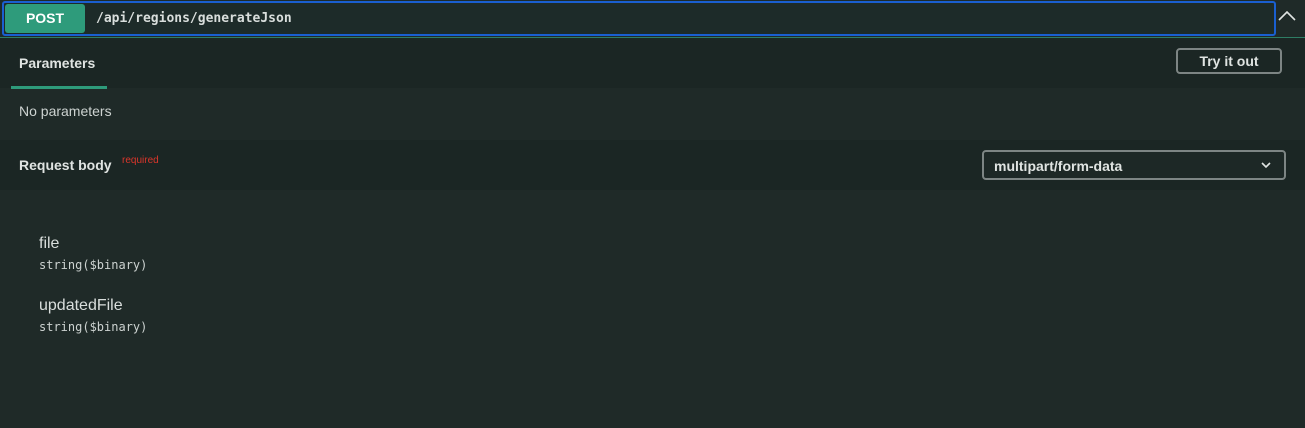 Image resolution: width=1305 pixels, height=428 pixels. What do you see at coordinates (1287, 16) in the screenshot?
I see `chevron-up-icon` at bounding box center [1287, 16].